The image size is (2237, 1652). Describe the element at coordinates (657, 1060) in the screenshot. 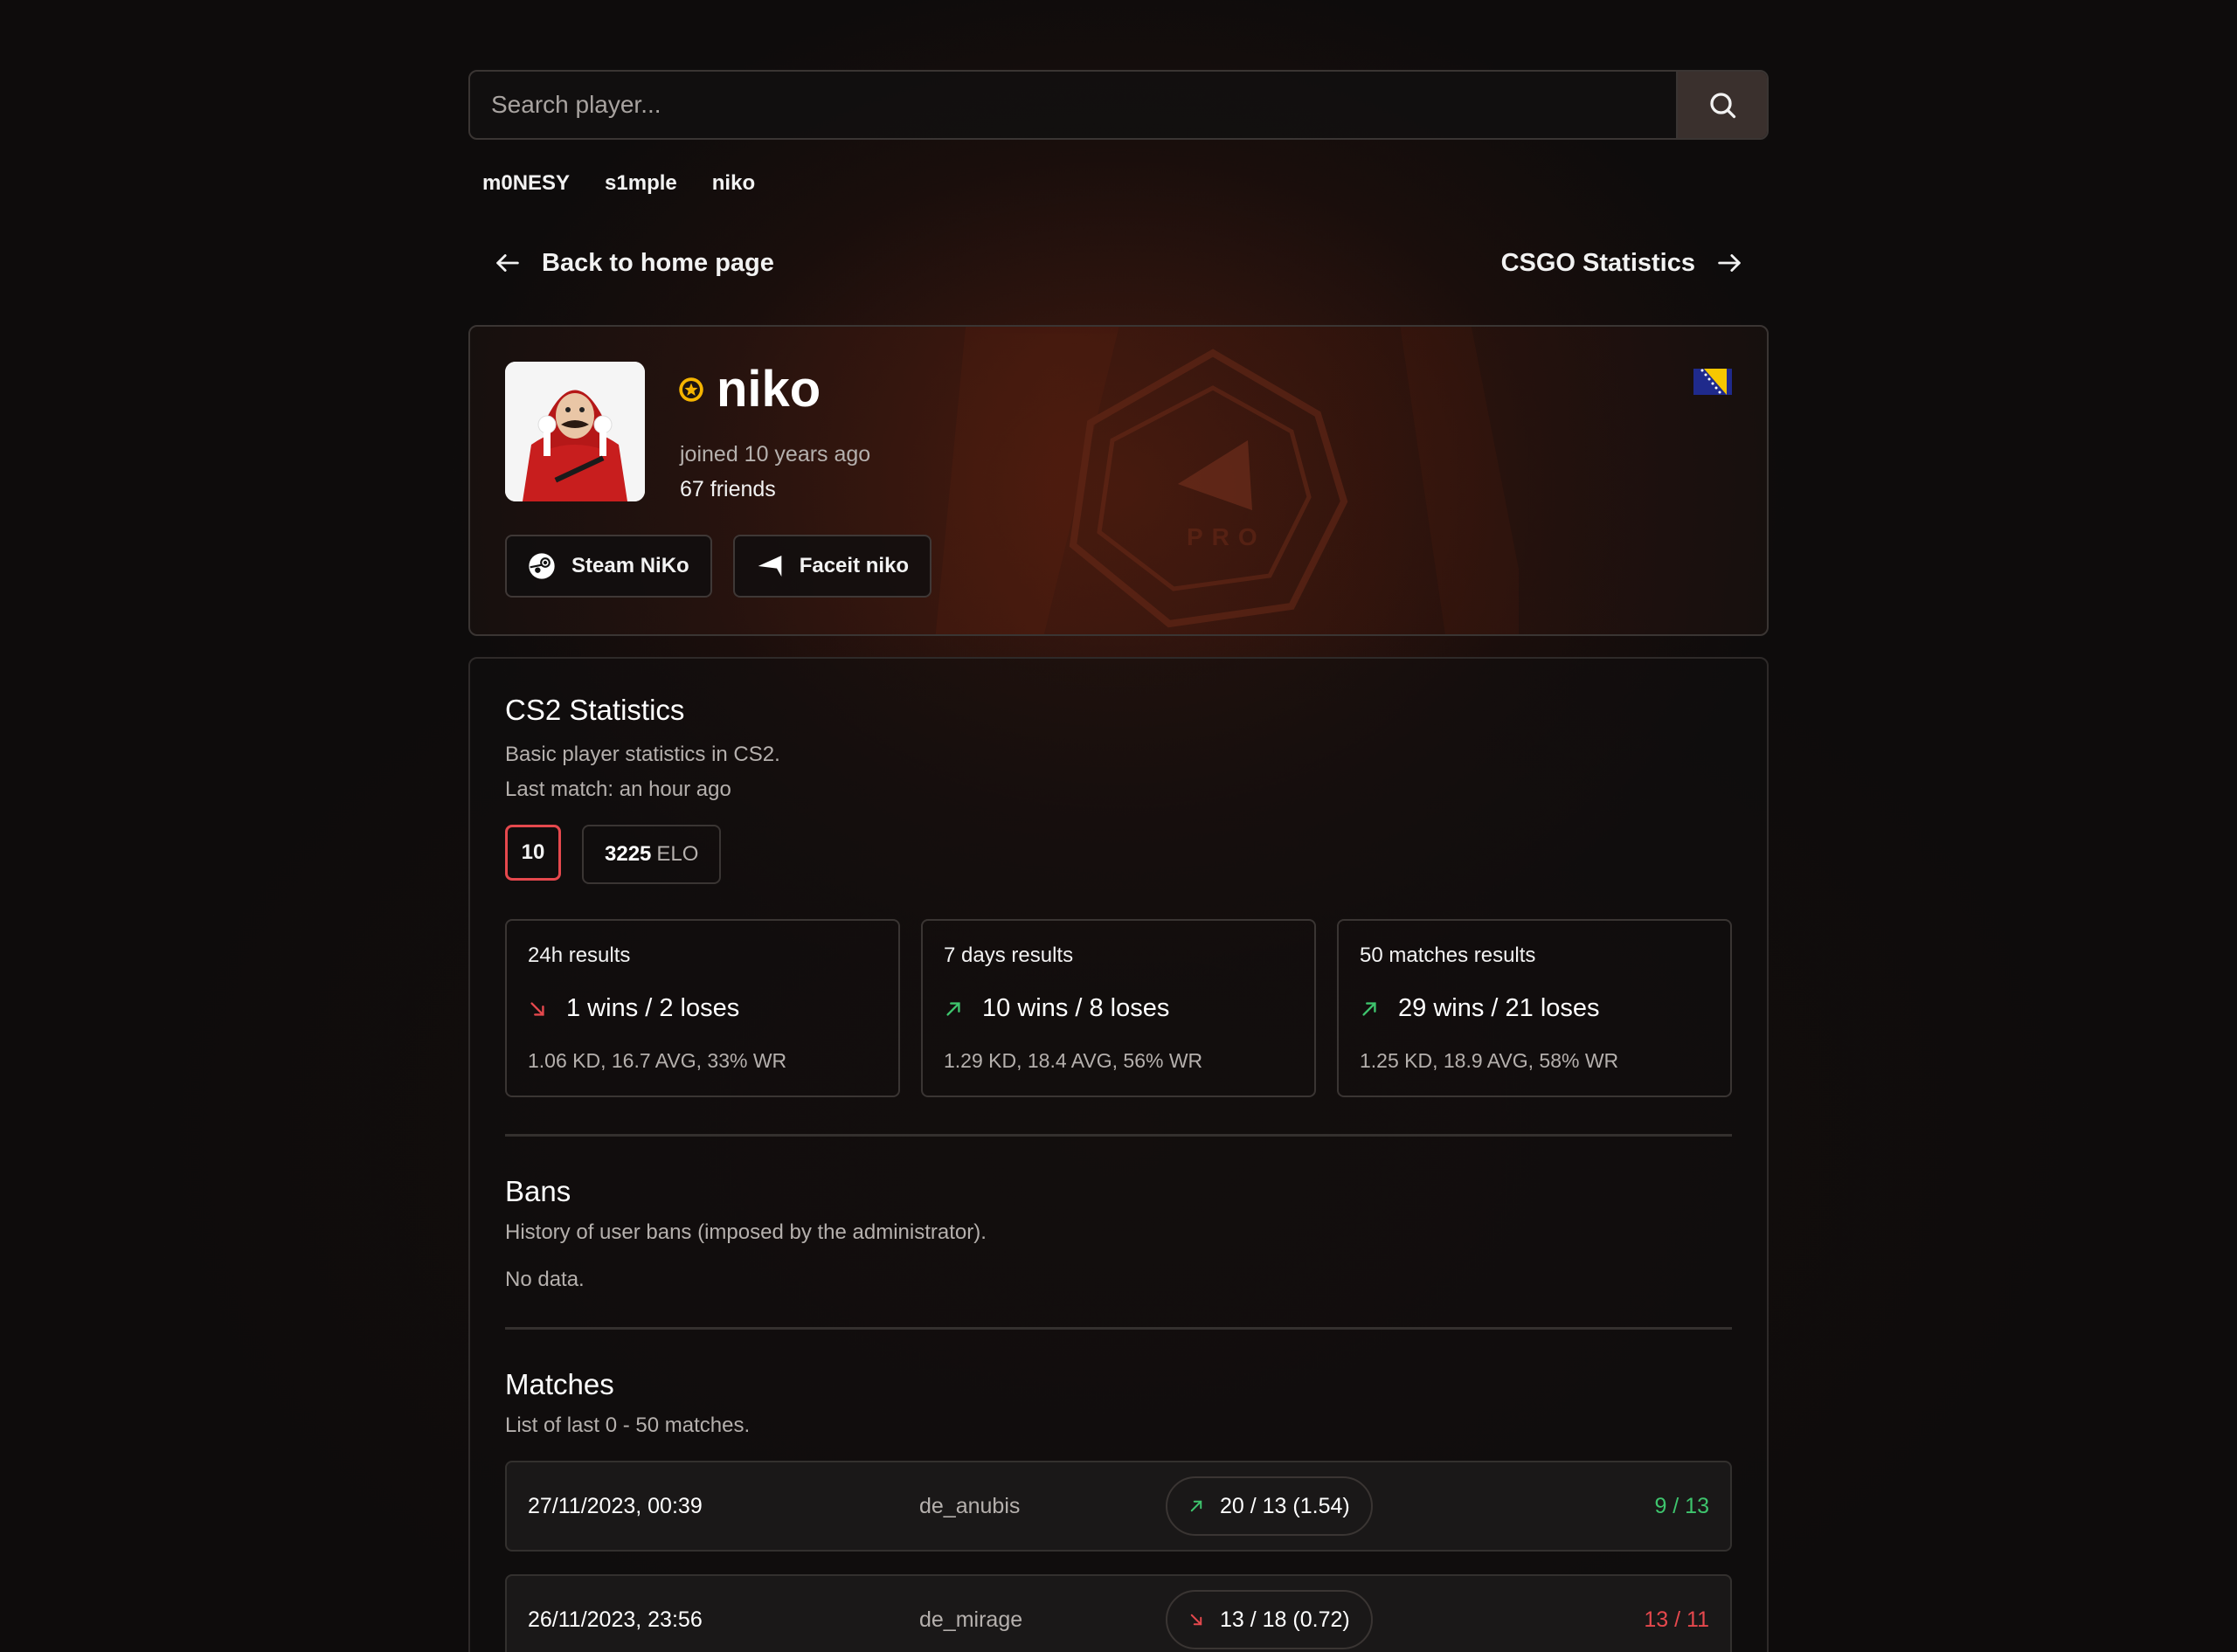

I see `results-stats: 1.06 KD, 16.7 AVG, 33% WR` at that location.